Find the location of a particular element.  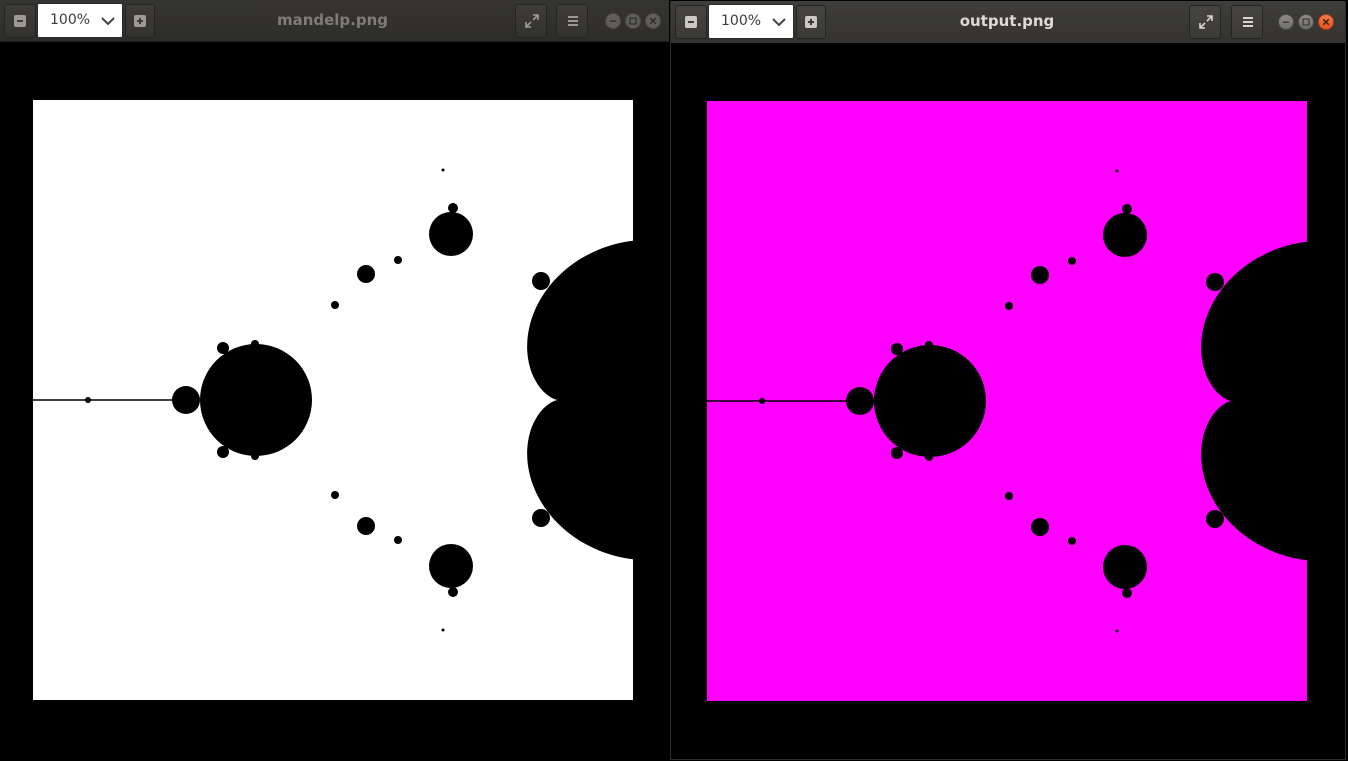

titlebar: 100% output.png is located at coordinates (1008, 22).